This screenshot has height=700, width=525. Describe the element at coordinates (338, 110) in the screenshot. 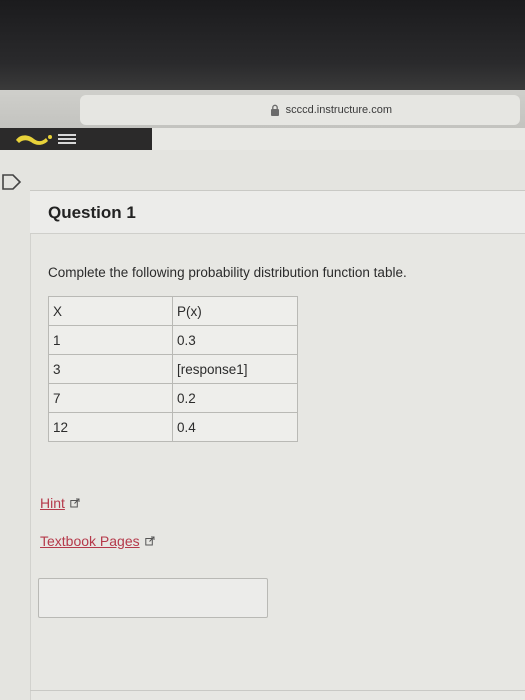

I see `url-text: scccd.instructure.com` at that location.